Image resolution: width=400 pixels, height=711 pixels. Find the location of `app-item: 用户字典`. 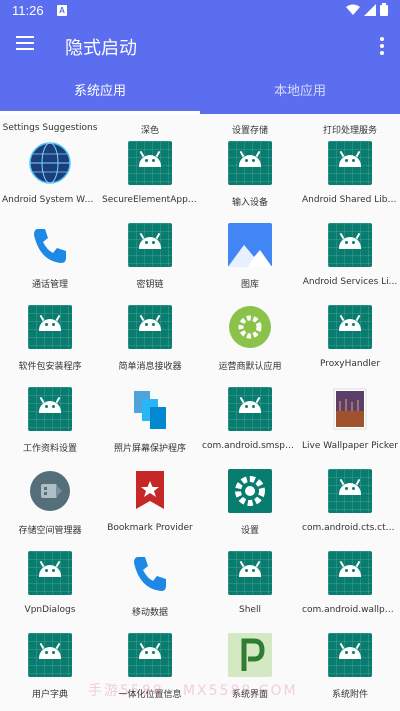

app-item: 用户字典 is located at coordinates (50, 648).